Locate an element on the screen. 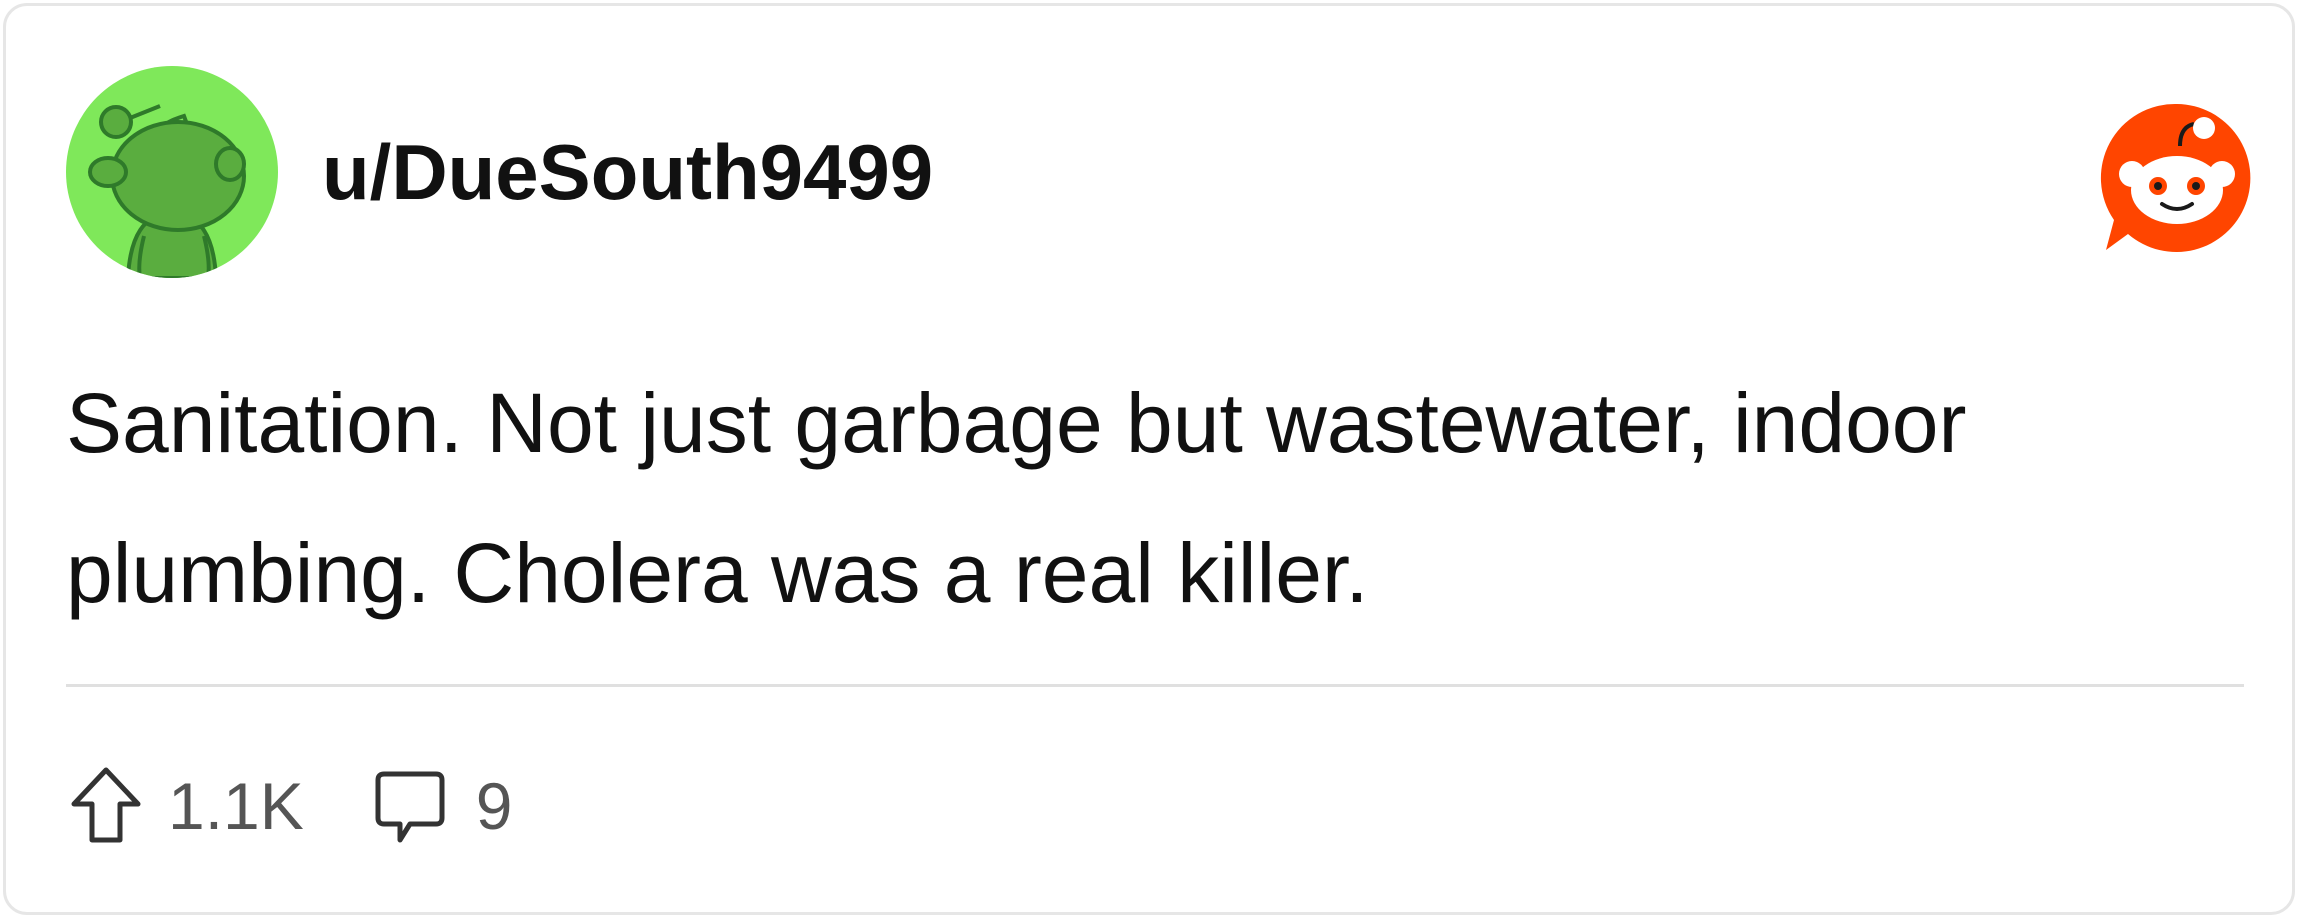 This screenshot has height=924, width=2304. upvote-count: 1.1K is located at coordinates (236, 806).